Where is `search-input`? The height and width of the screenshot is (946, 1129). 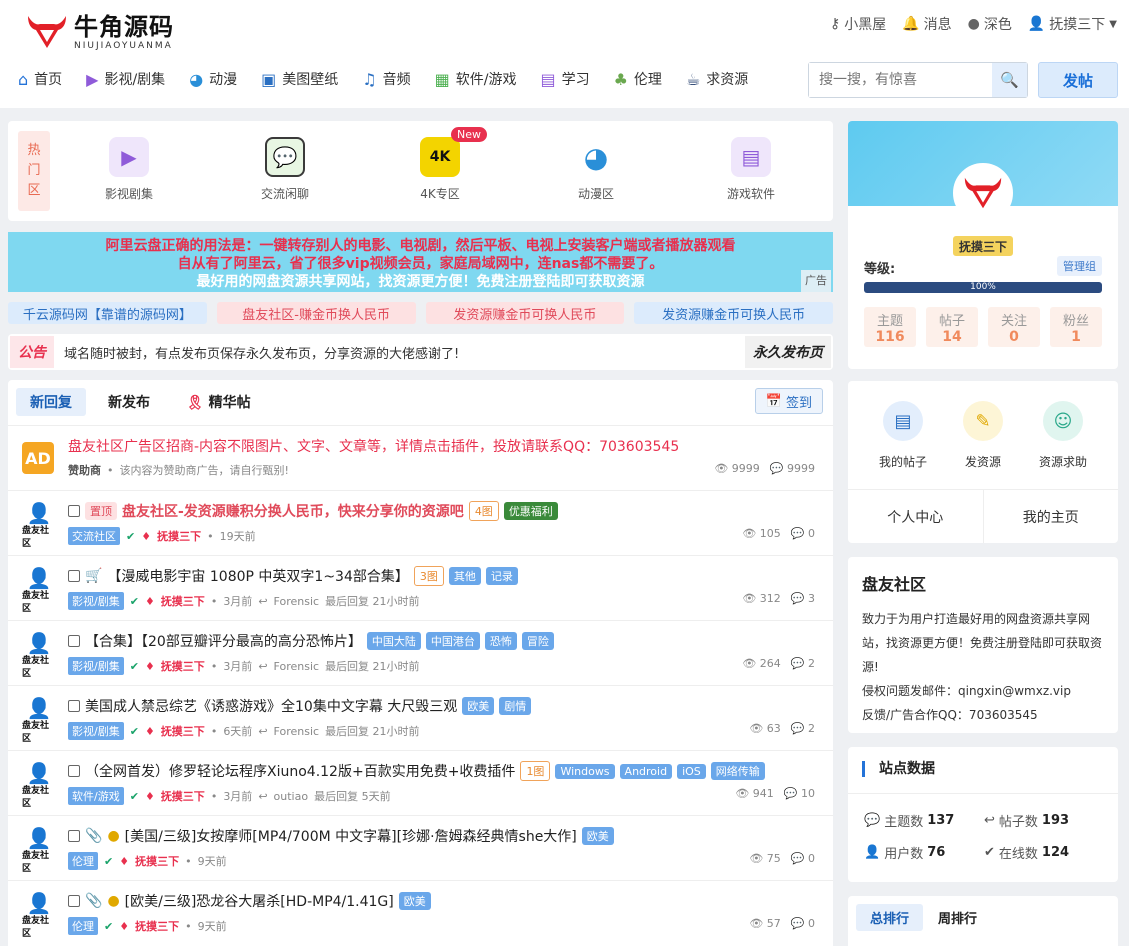 search-input is located at coordinates (901, 80).